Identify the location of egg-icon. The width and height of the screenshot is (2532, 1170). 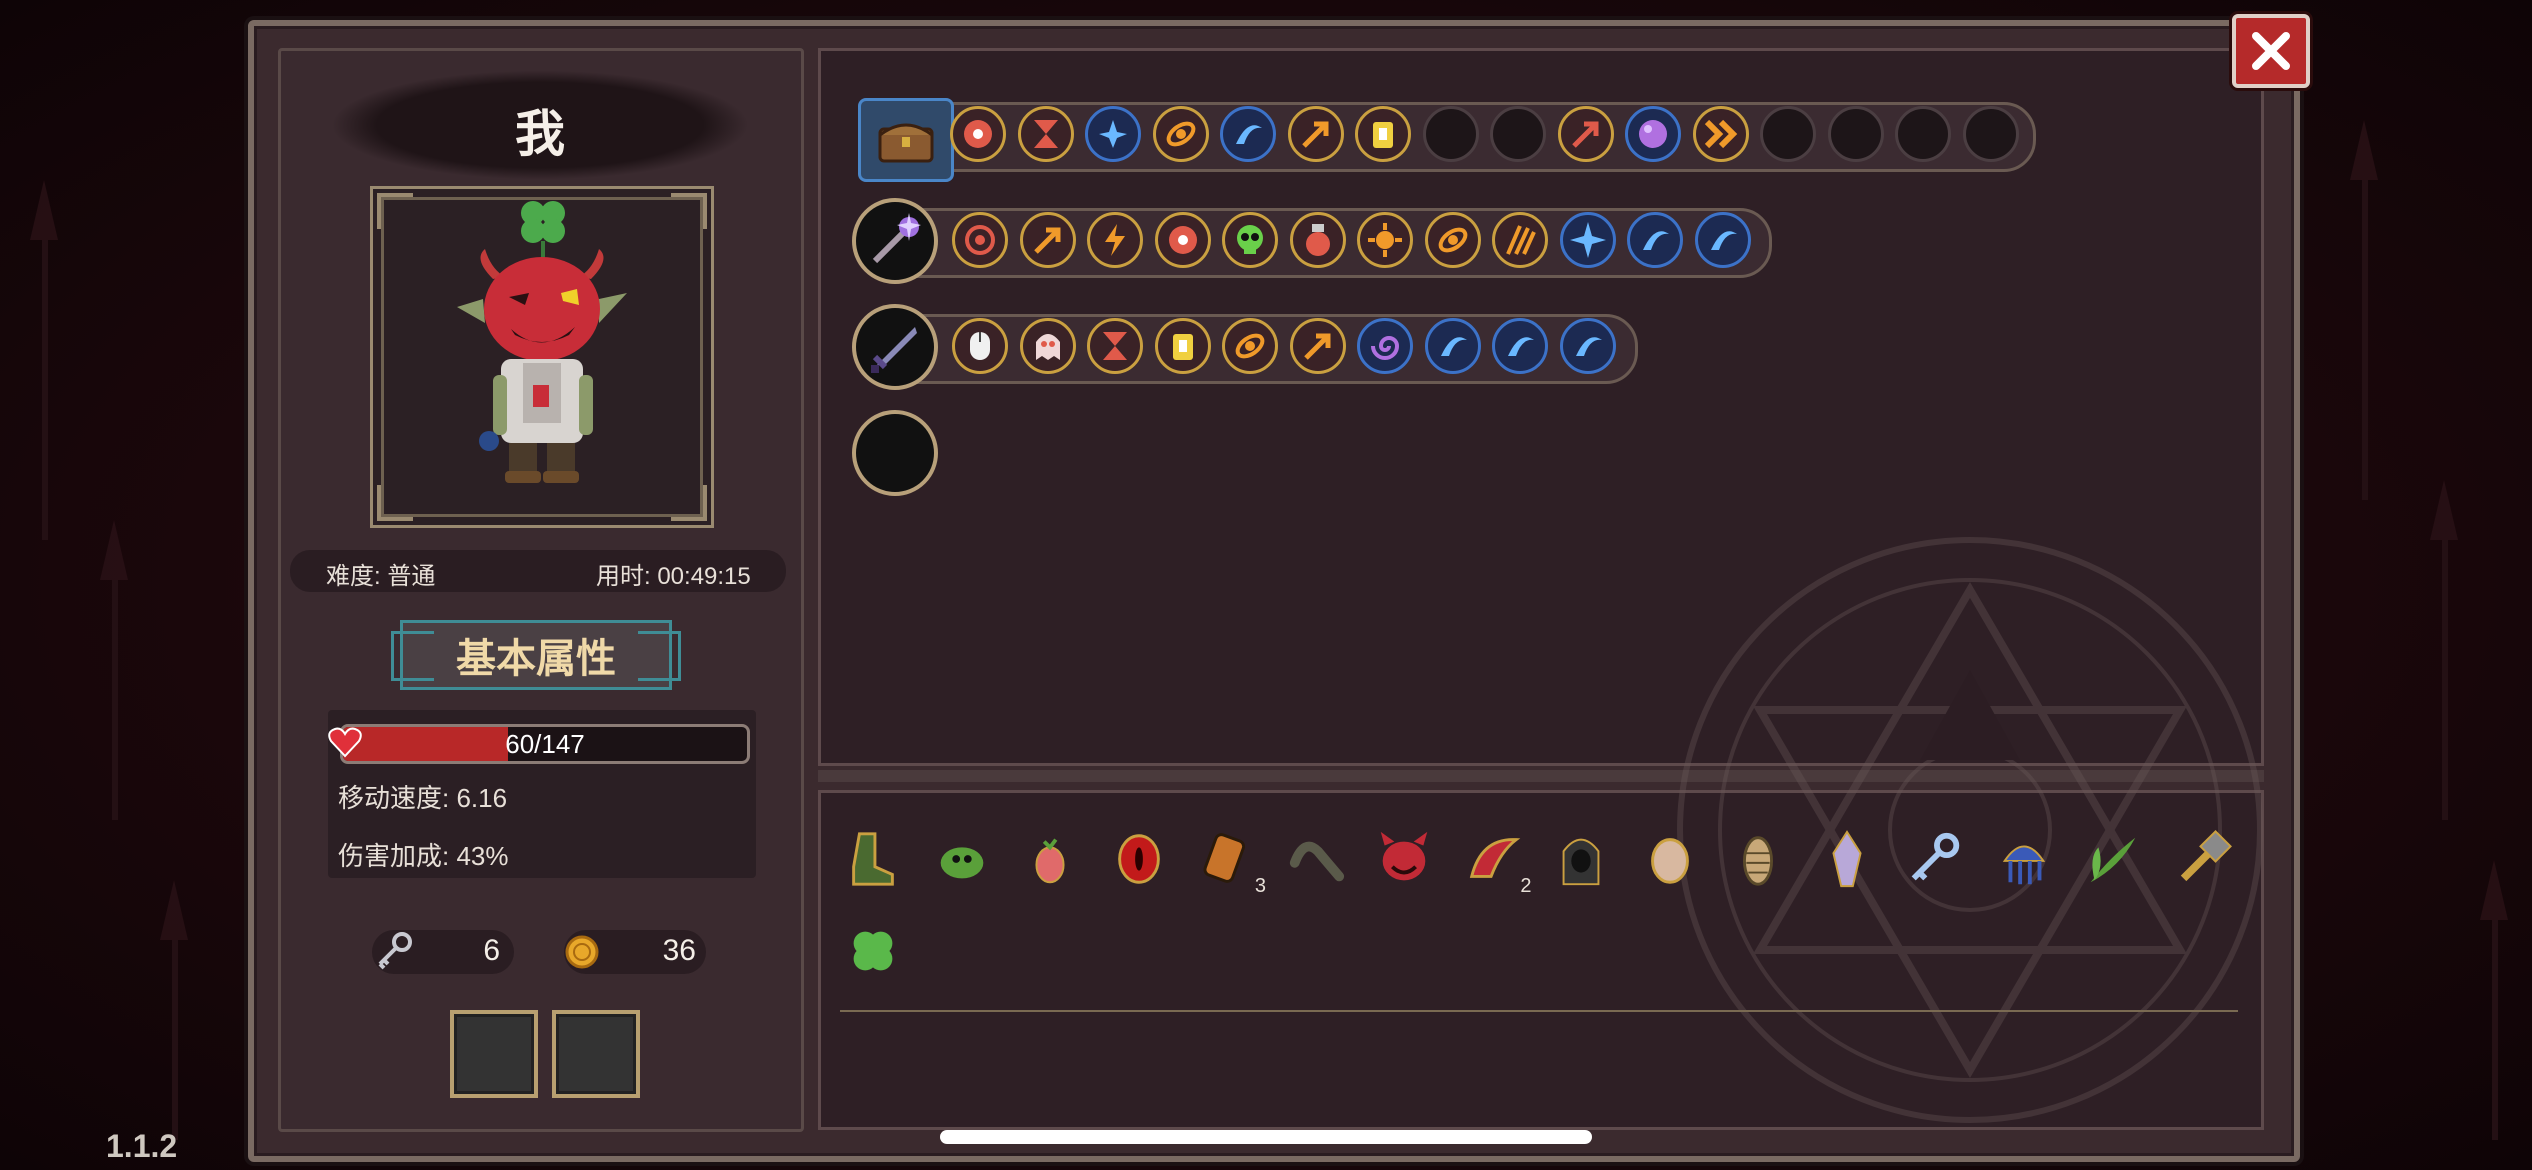
(1670, 859).